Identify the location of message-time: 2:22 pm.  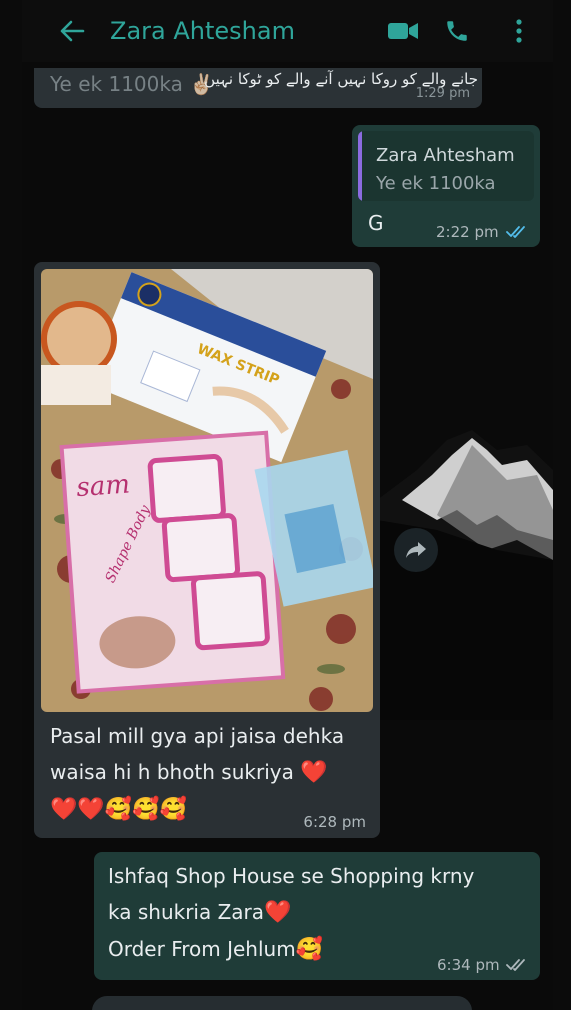
(467, 232).